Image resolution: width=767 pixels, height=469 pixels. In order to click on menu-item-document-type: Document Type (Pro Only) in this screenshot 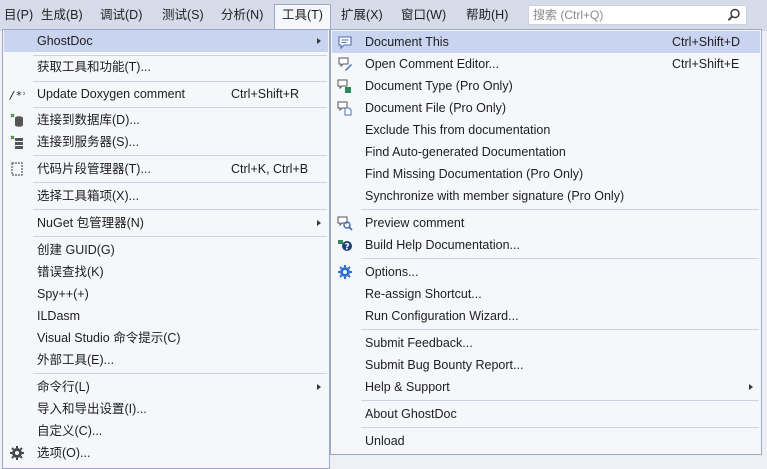, I will do `click(546, 86)`.